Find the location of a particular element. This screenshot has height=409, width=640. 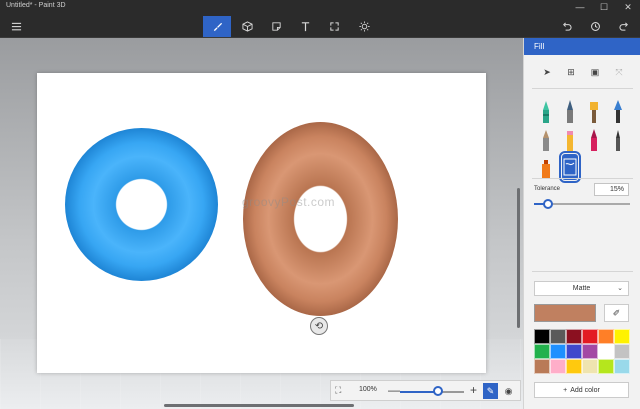

marker-icon is located at coordinates (546, 111).